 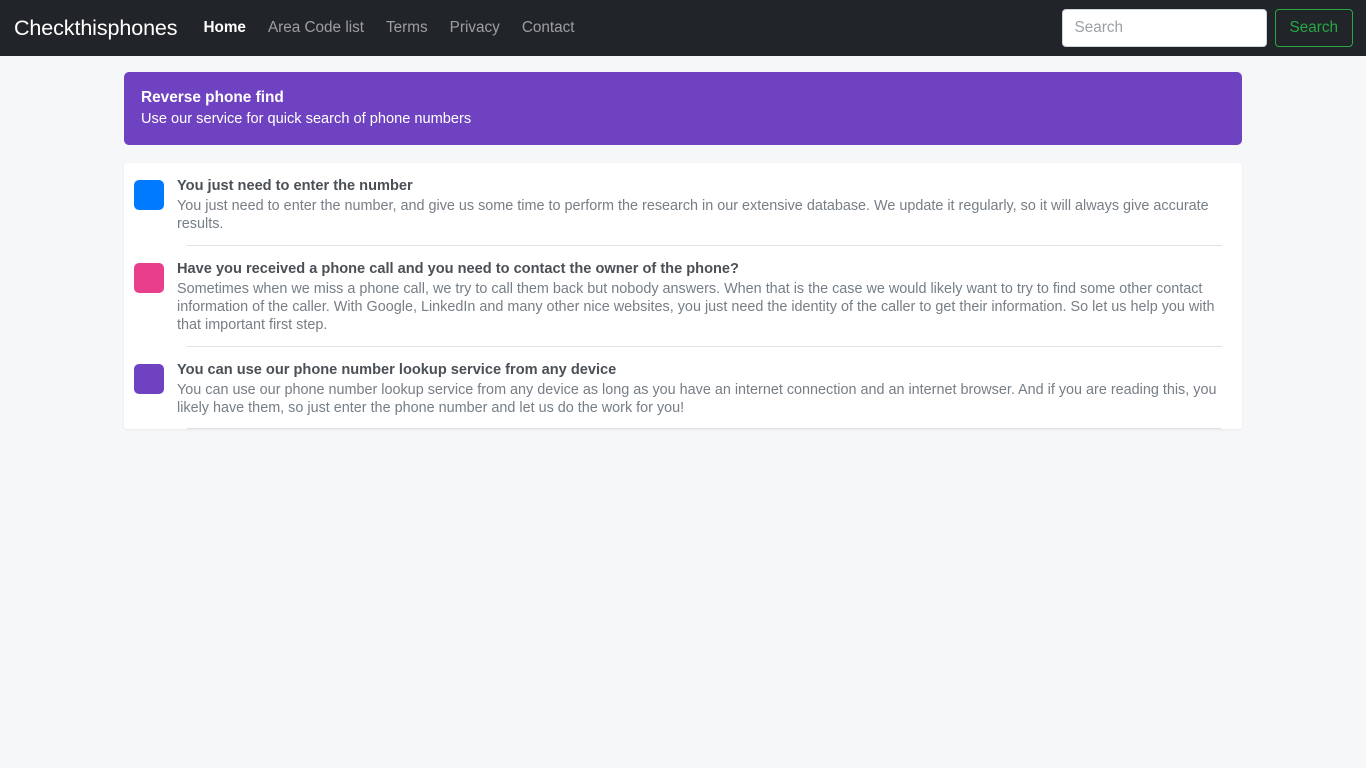 I want to click on nav-link-terms: Terms, so click(x=407, y=27).